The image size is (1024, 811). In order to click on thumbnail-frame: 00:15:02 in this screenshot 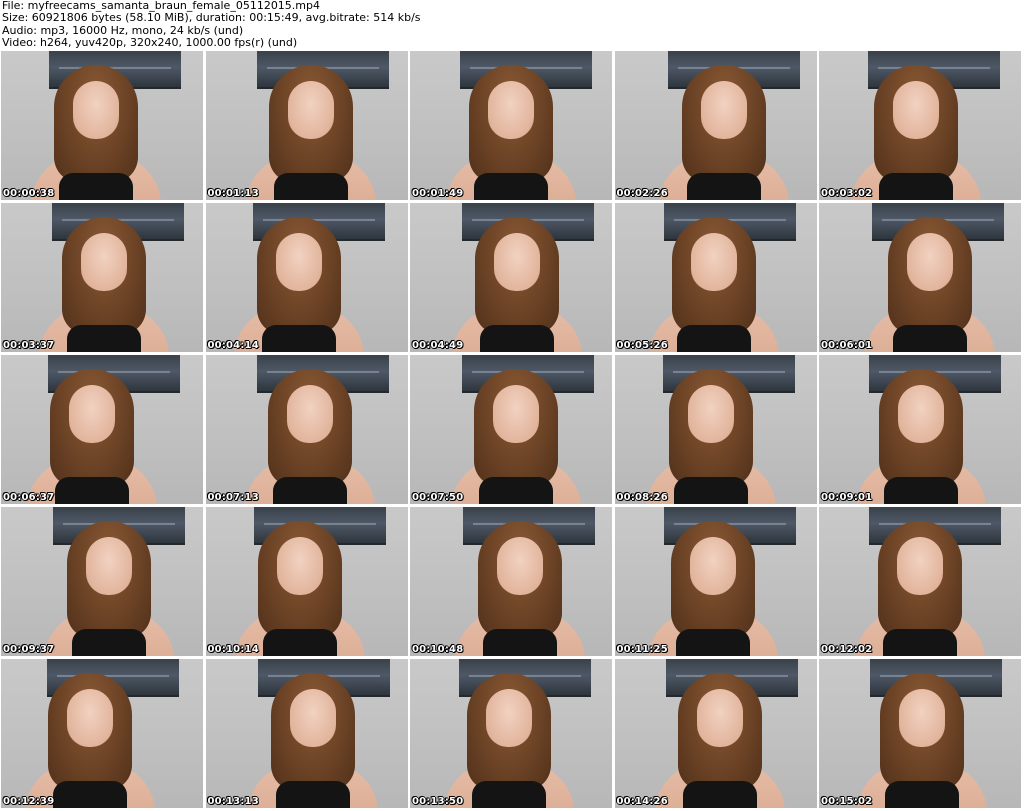, I will do `click(920, 733)`.